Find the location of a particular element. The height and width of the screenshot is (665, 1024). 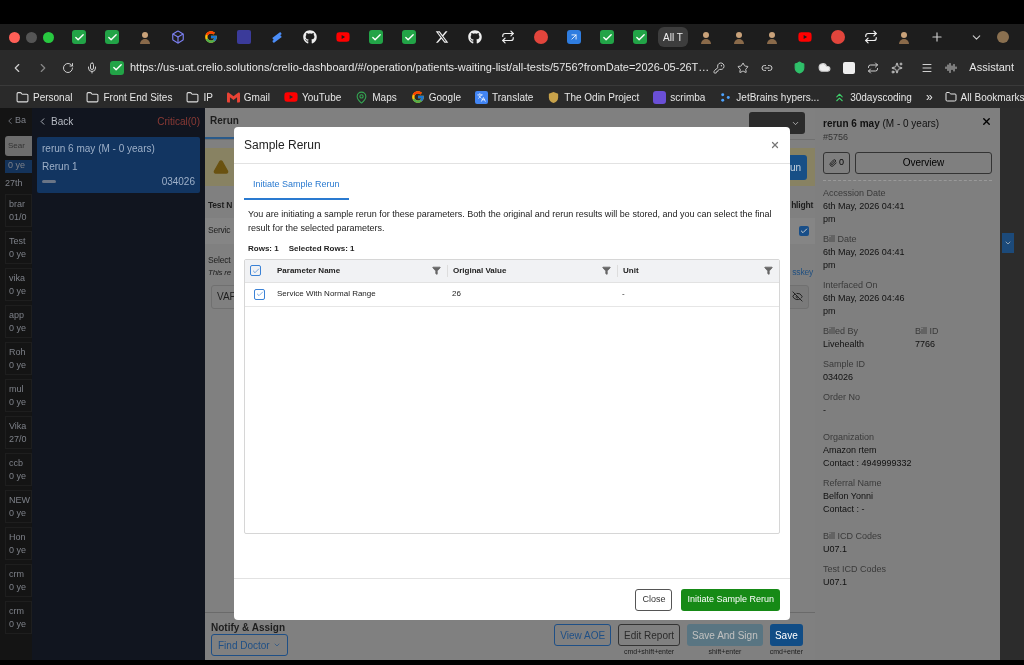

column-header: Original Value is located at coordinates (480, 270).